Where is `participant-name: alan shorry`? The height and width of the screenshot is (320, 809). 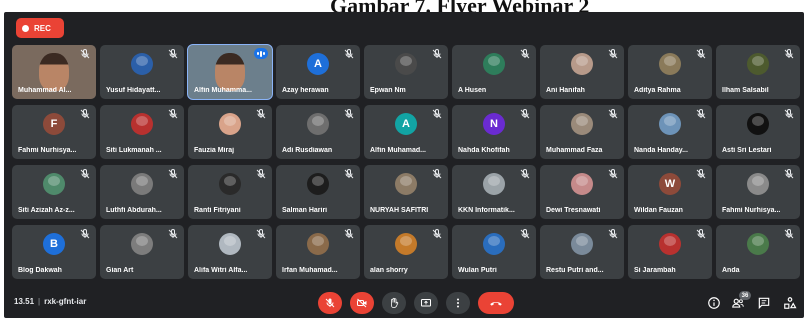
participant-name: alan shorry is located at coordinates (389, 270).